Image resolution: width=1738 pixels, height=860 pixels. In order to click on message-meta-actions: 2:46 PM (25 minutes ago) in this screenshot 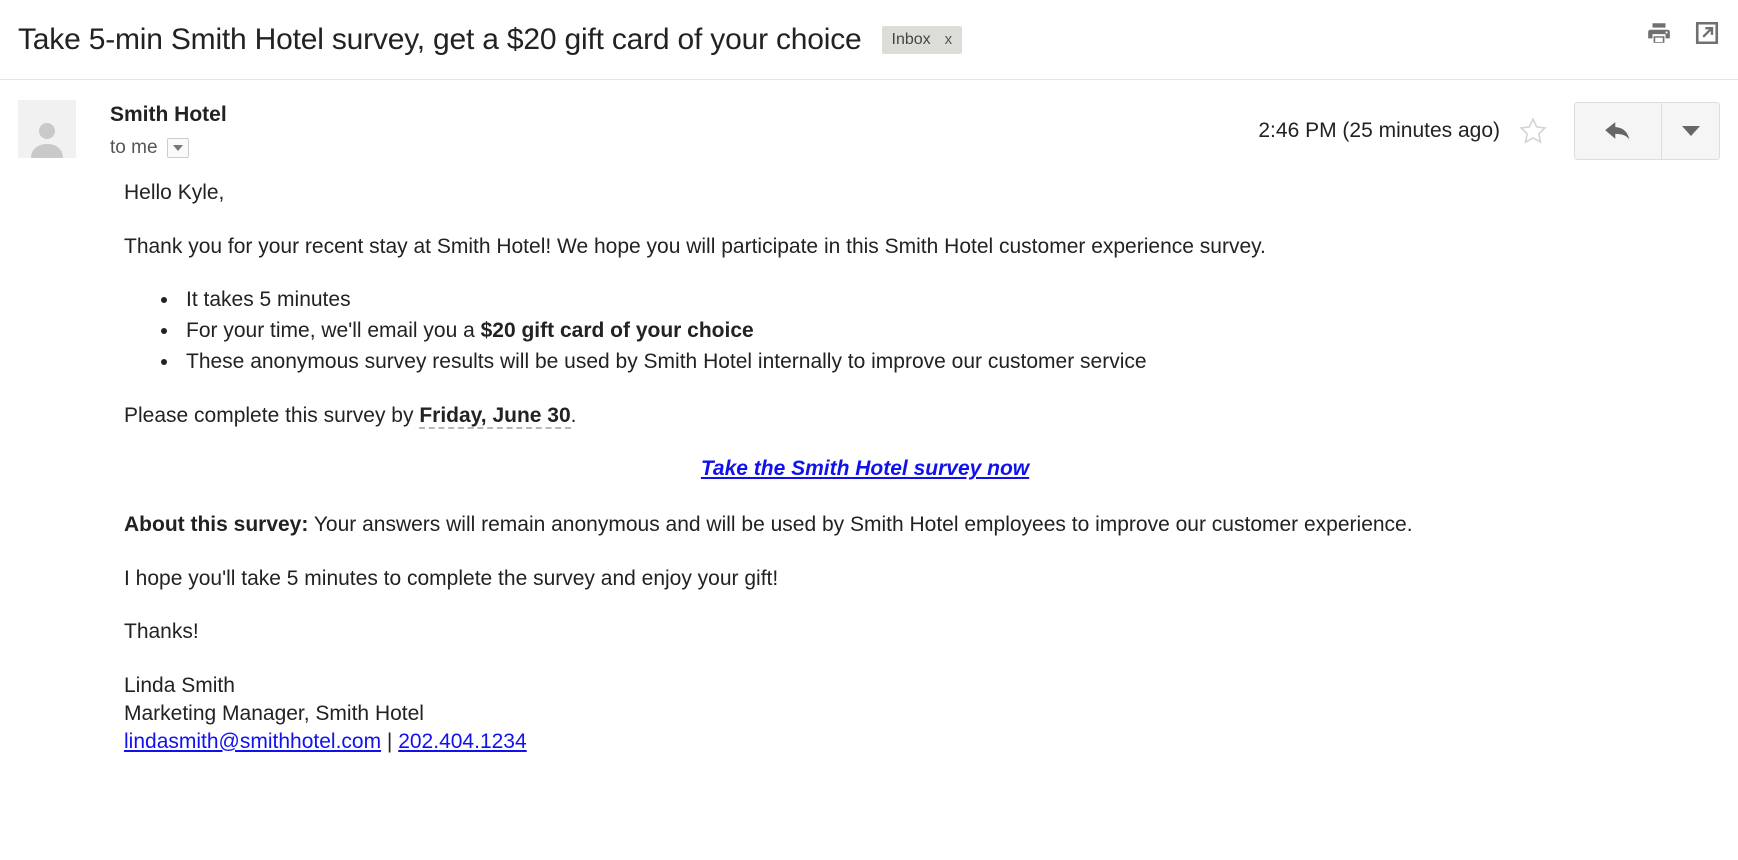, I will do `click(1489, 131)`.